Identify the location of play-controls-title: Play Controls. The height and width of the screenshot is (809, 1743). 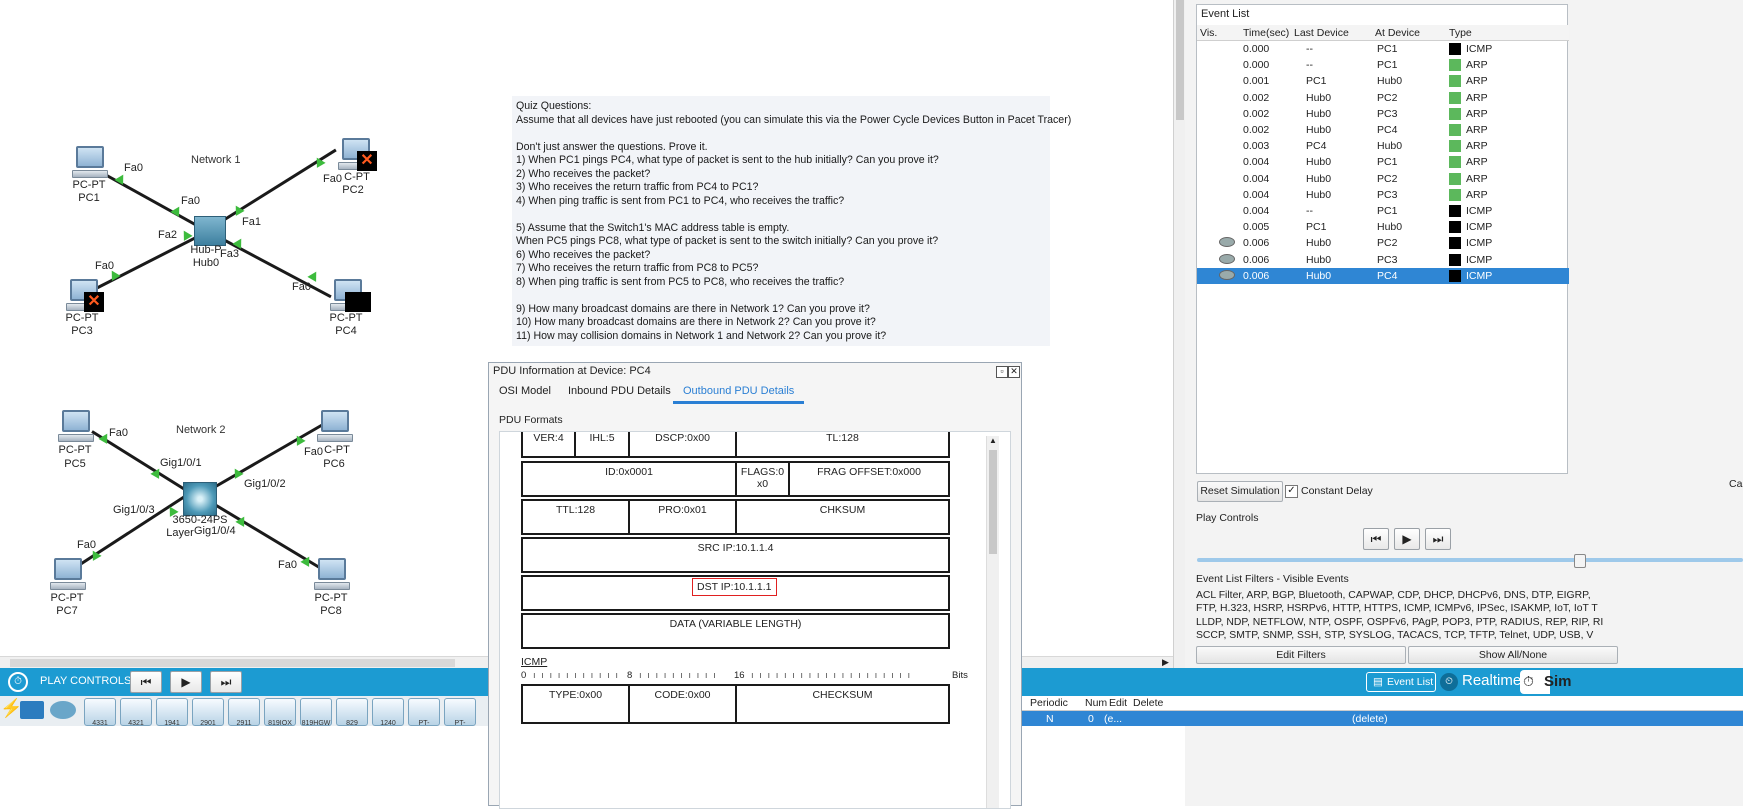
(1227, 518).